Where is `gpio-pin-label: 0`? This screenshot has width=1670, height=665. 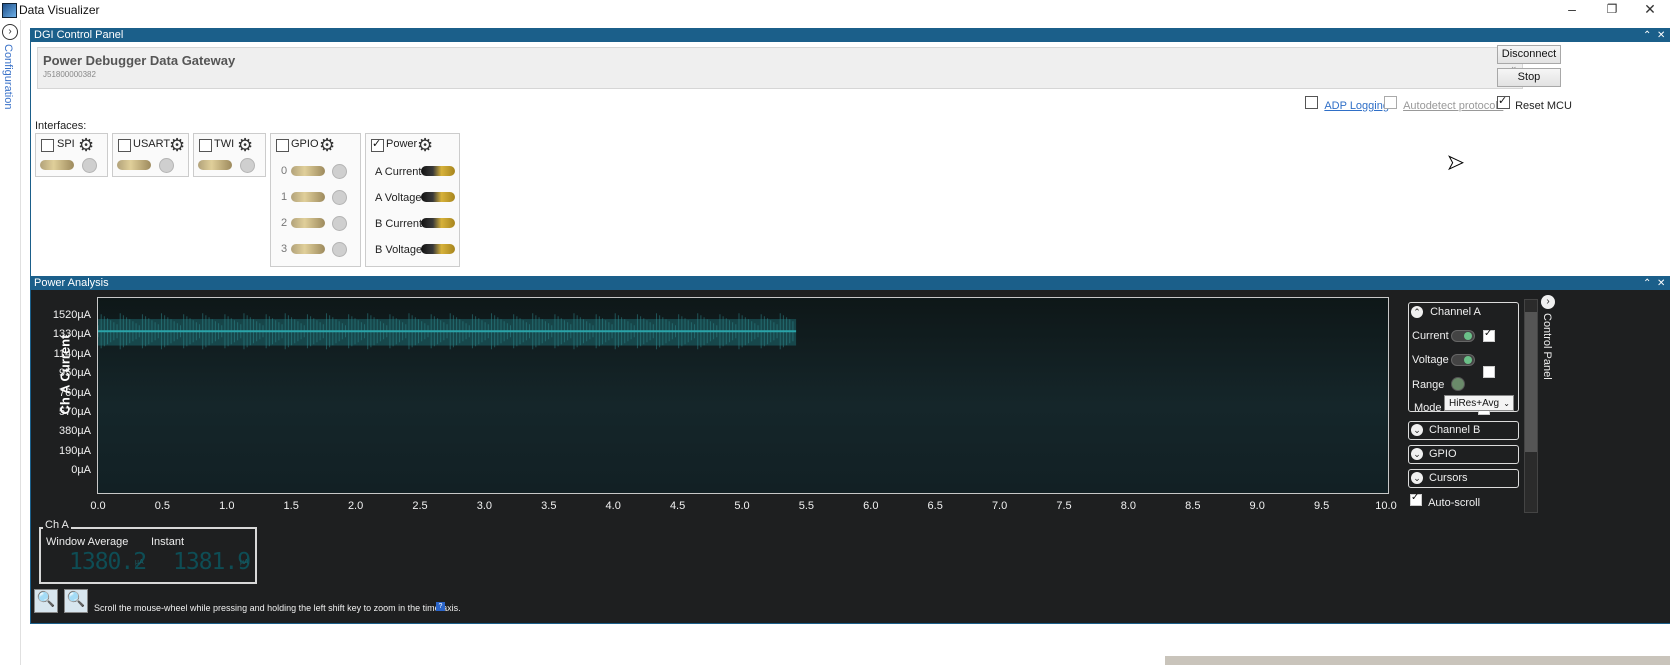
gpio-pin-label: 0 is located at coordinates (284, 171).